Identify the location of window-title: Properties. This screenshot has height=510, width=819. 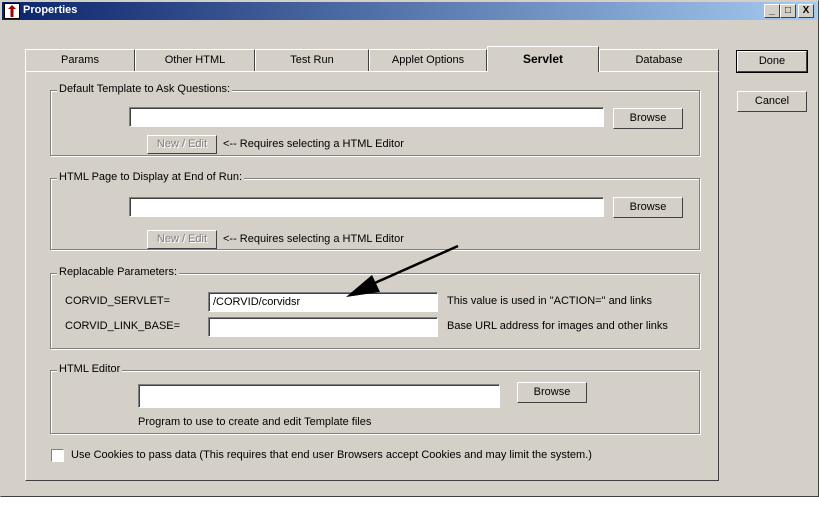
(50, 10).